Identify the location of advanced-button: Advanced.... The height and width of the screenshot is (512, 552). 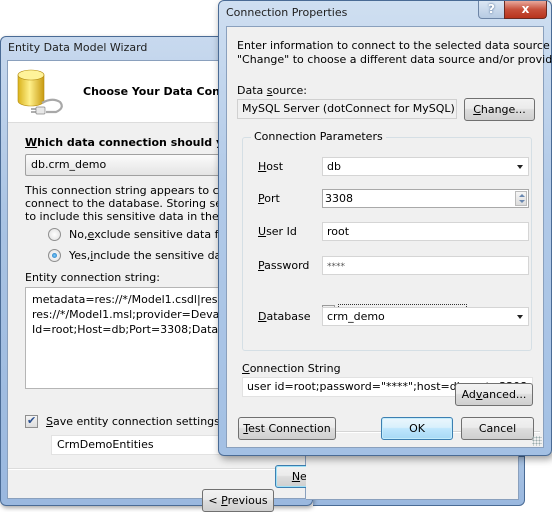
(494, 394).